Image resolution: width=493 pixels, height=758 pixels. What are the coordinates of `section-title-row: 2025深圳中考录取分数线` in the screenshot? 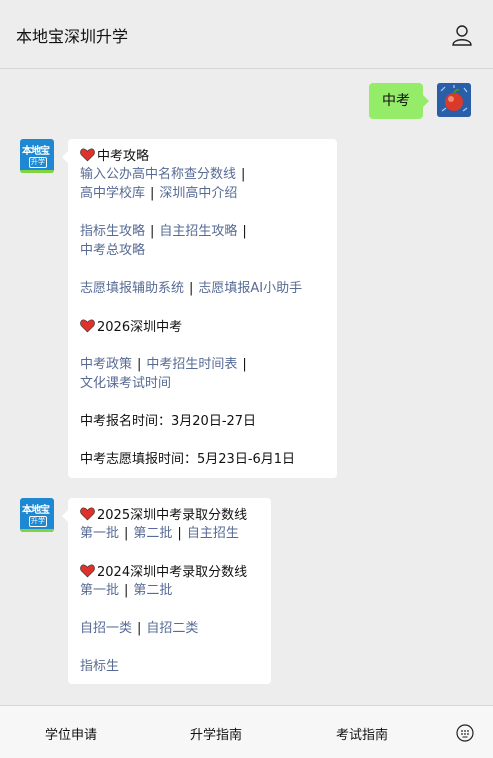 It's located at (163, 515).